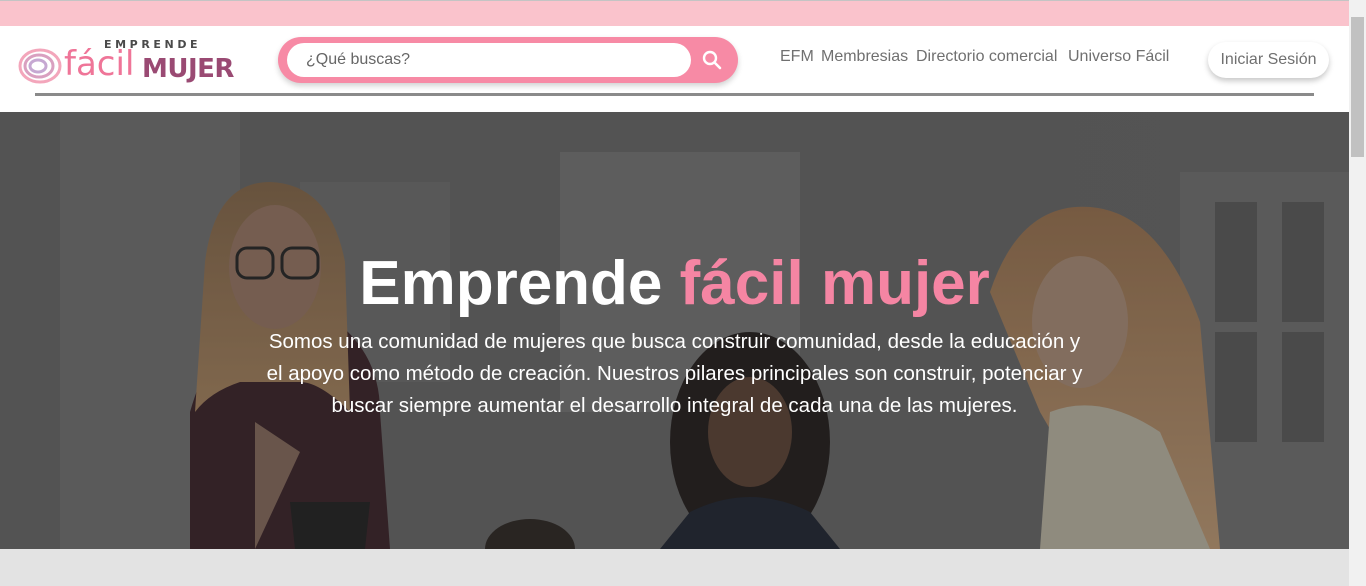  What do you see at coordinates (674, 13) in the screenshot?
I see `top-banner-strip` at bounding box center [674, 13].